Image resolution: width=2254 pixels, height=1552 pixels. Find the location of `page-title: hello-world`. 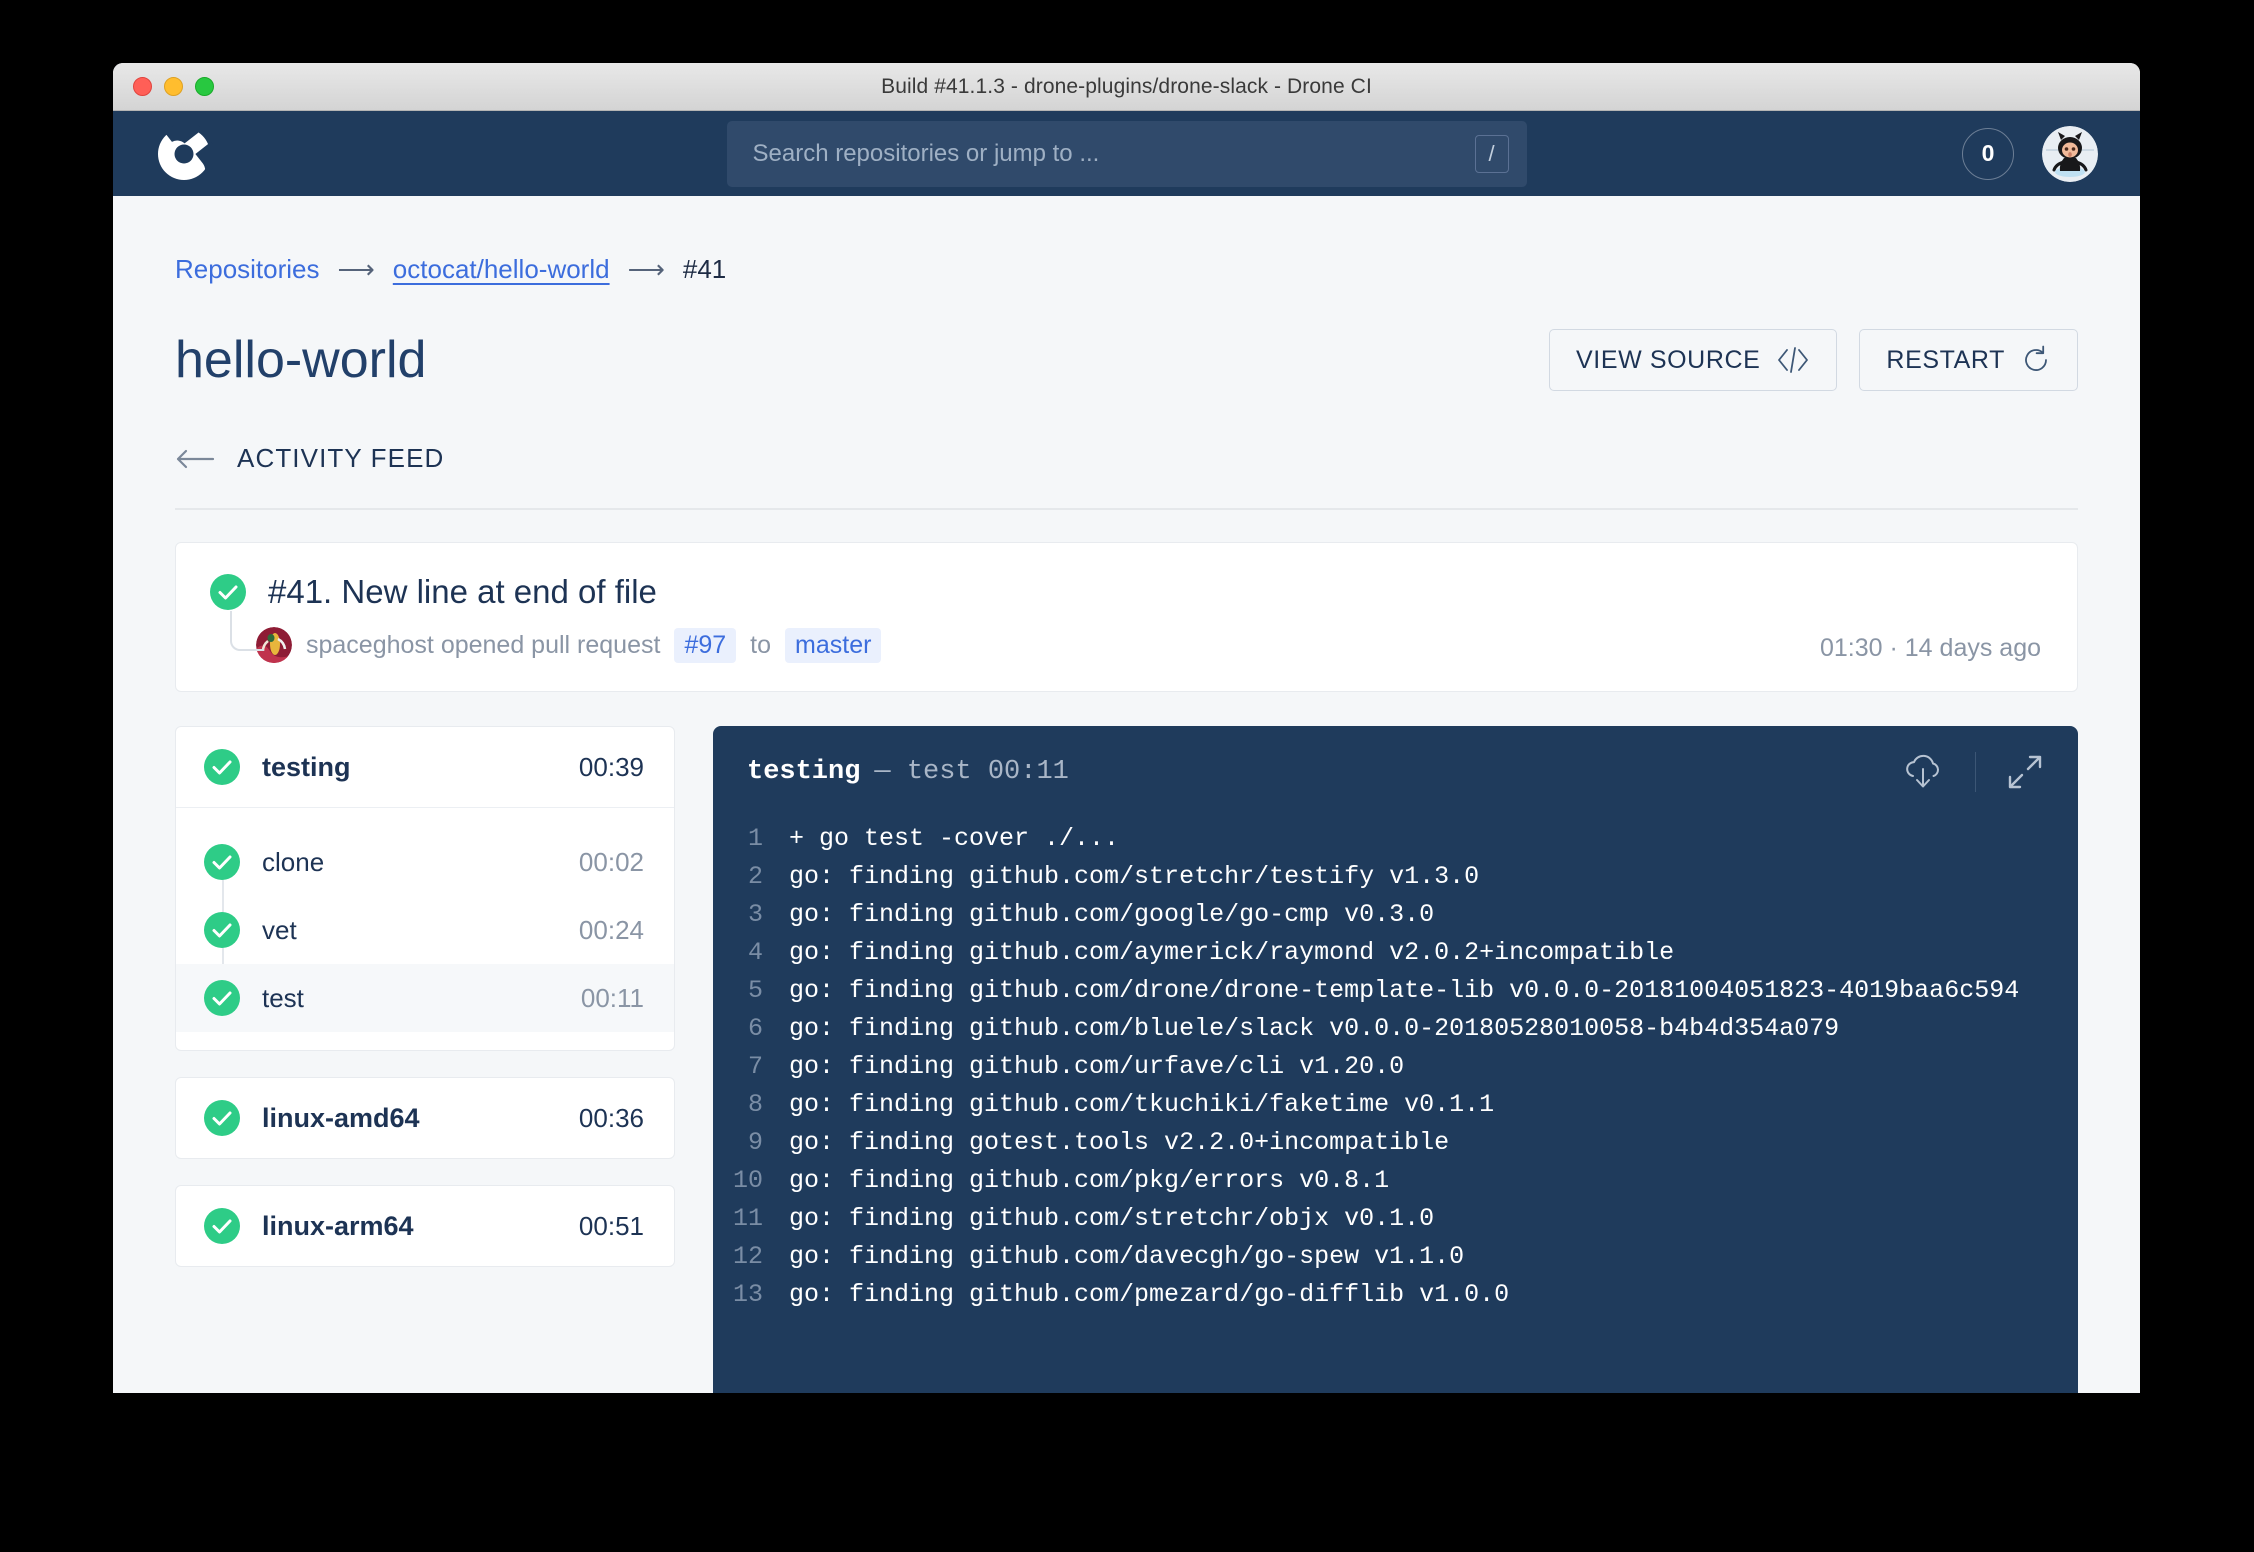

page-title: hello-world is located at coordinates (301, 360).